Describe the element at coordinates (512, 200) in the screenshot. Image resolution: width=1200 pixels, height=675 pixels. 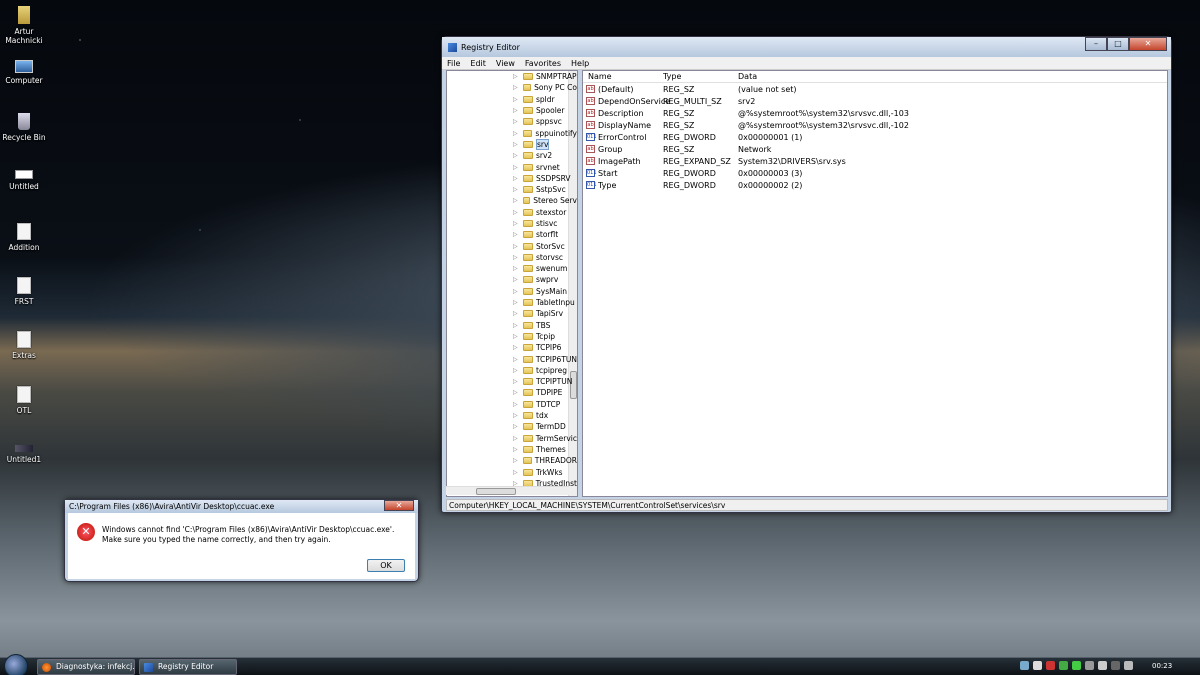
I see `tree-key-item: ▷ Stereo Serv` at that location.